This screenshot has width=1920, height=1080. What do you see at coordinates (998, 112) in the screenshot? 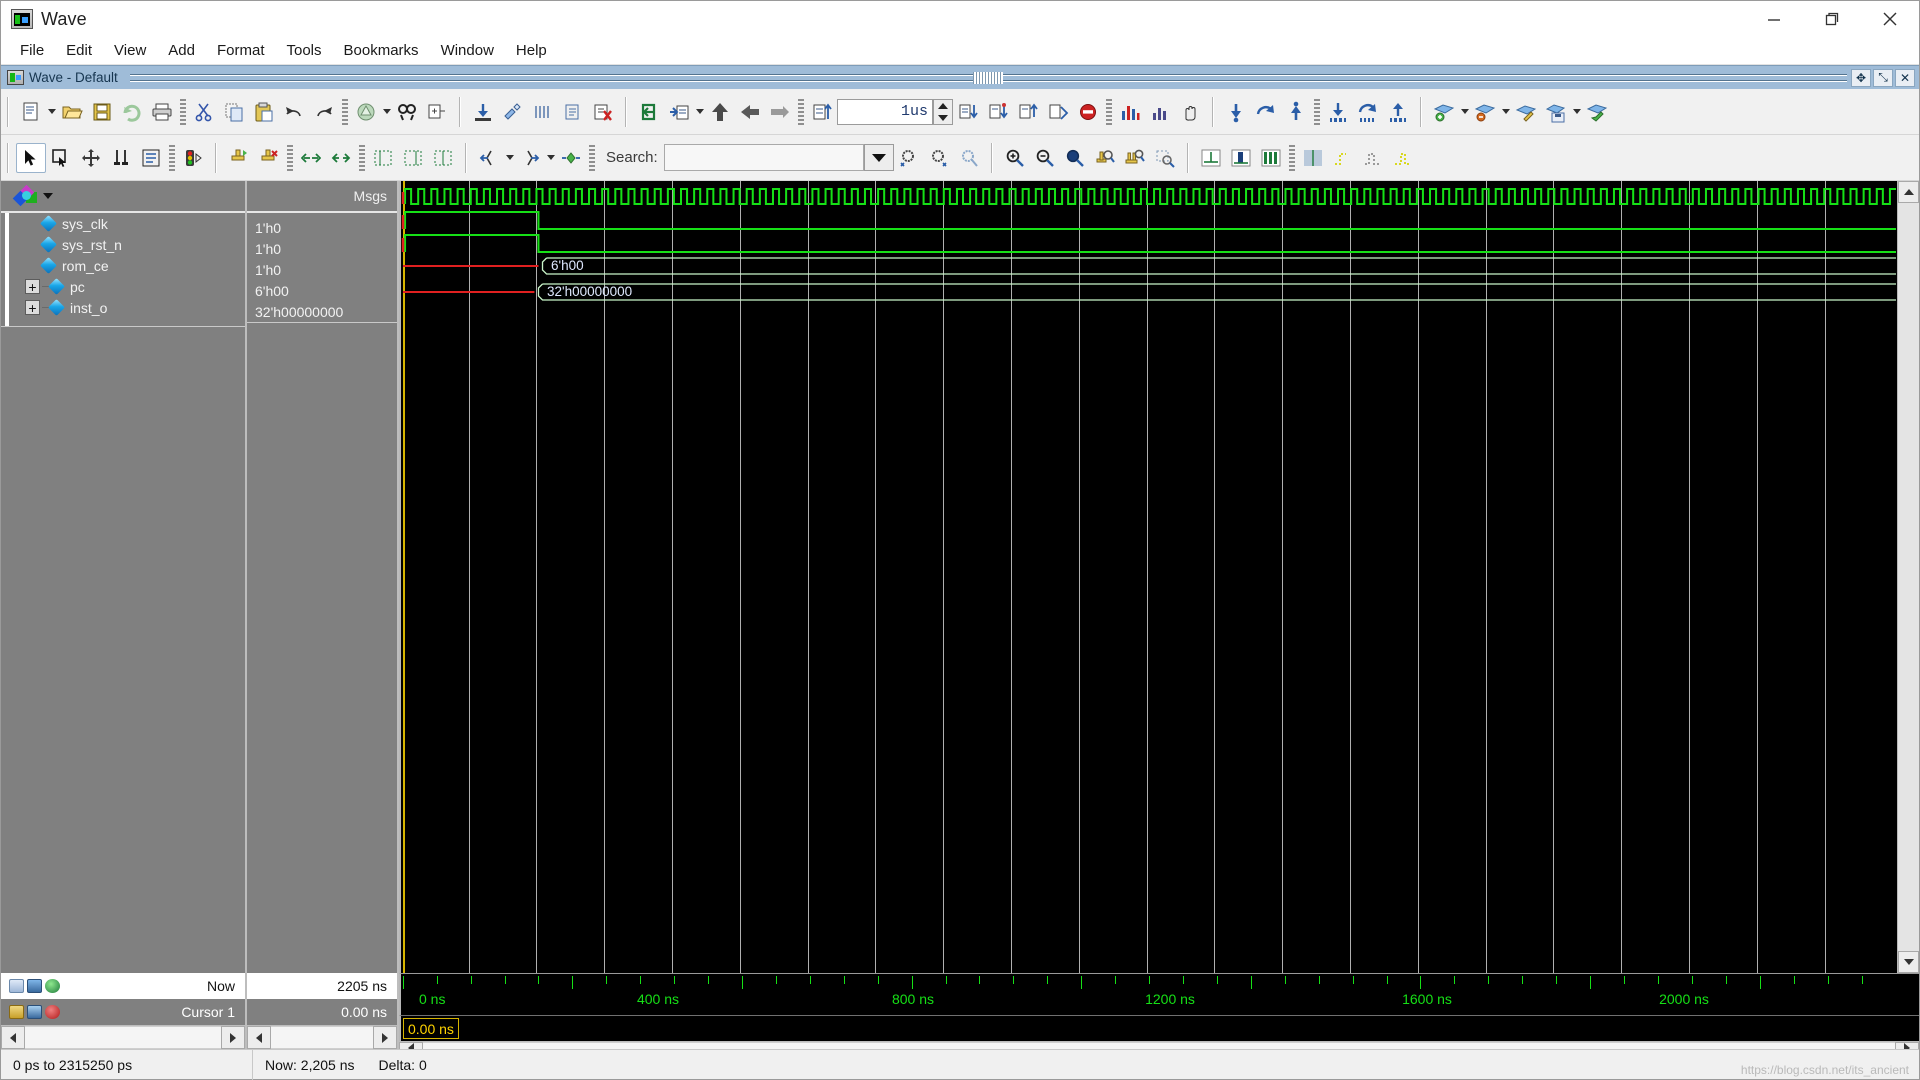
I see `step-over-icon` at bounding box center [998, 112].